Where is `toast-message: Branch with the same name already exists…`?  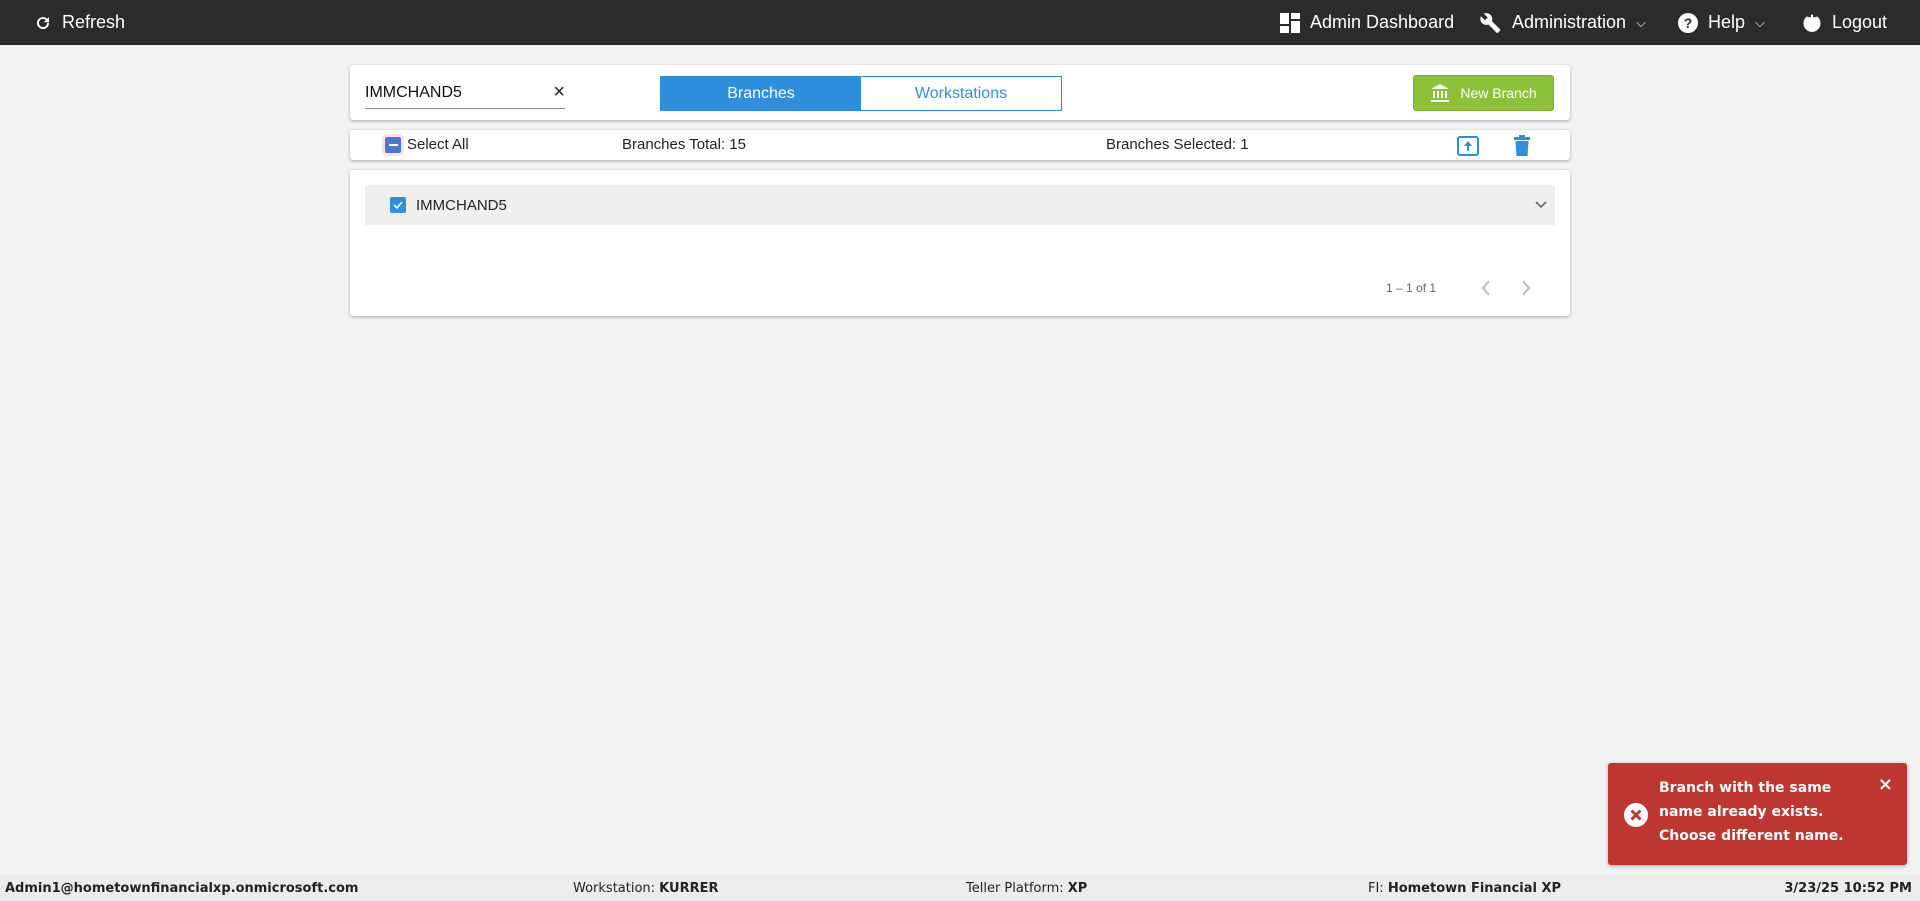
toast-message: Branch with the same name already exists… is located at coordinates (1751, 812).